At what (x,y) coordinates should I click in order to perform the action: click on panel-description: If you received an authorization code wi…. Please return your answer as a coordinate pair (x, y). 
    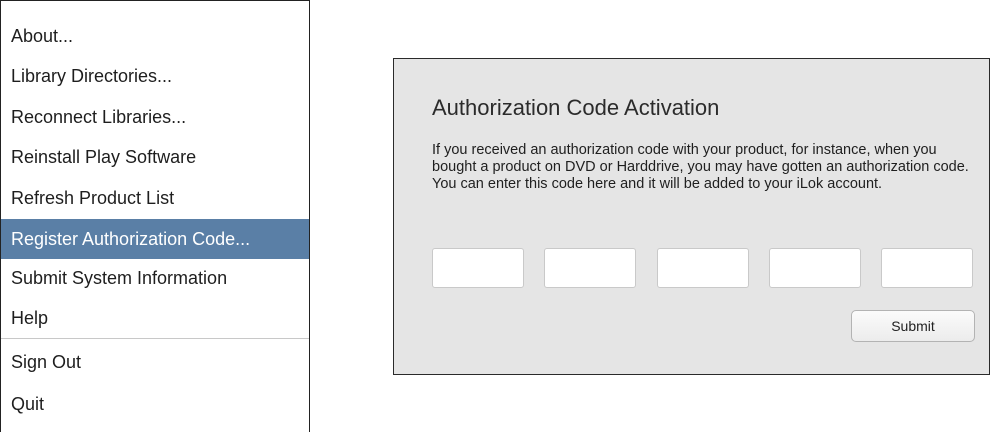
    Looking at the image, I should click on (700, 167).